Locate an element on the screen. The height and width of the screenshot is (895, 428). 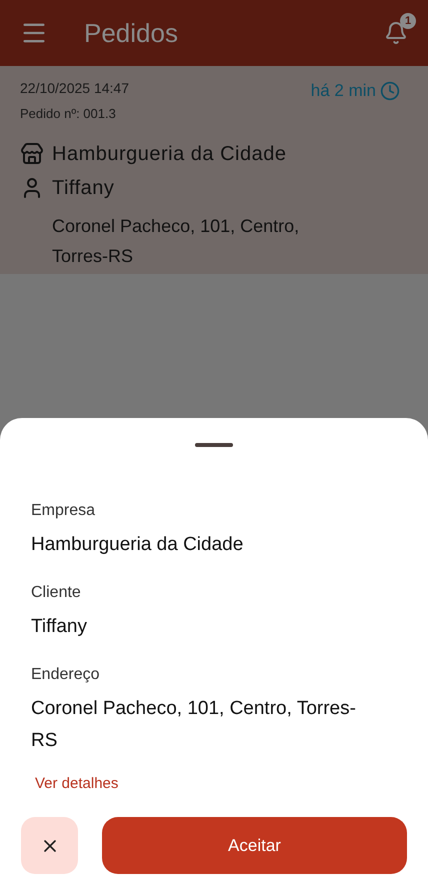
field-label: Endereço is located at coordinates (65, 675).